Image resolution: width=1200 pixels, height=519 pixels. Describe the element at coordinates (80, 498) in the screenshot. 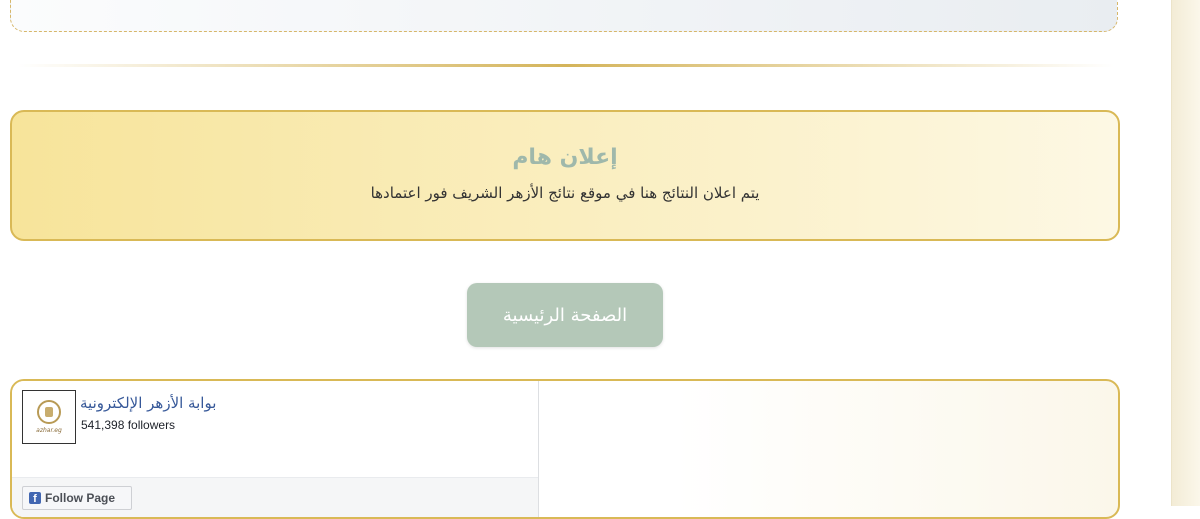

I see `follow-page-label: Follow Page` at that location.